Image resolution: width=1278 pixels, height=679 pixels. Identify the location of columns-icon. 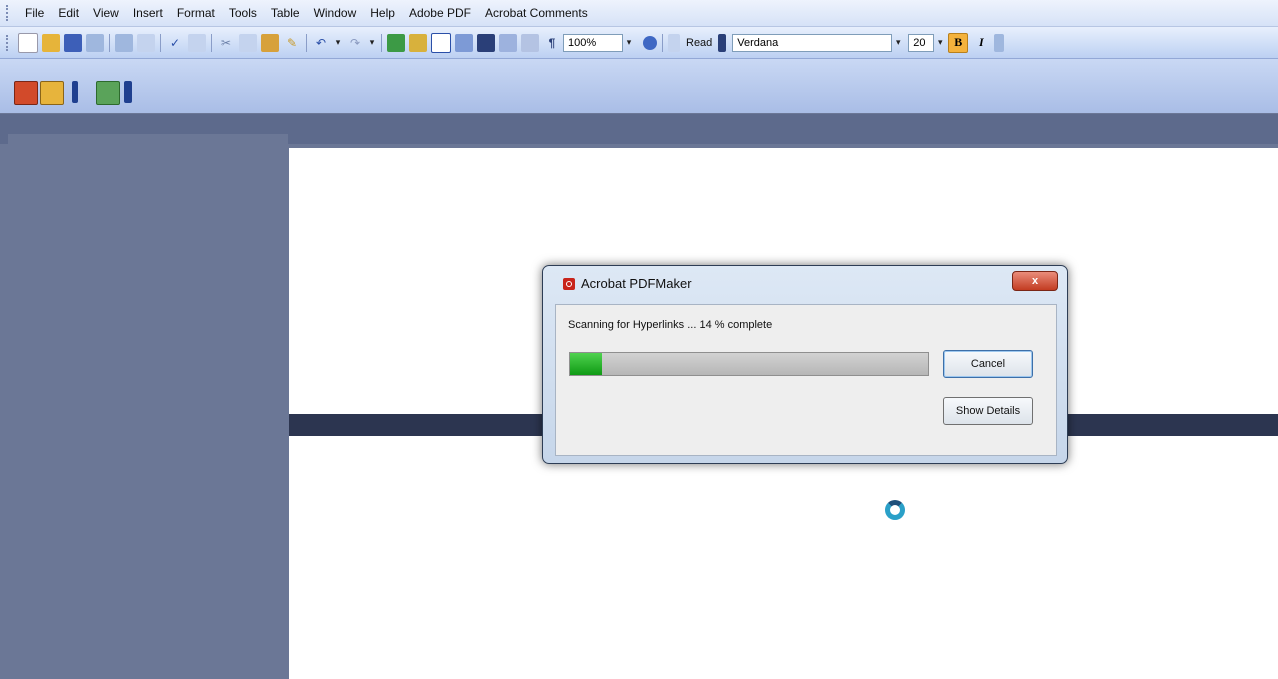
(486, 42).